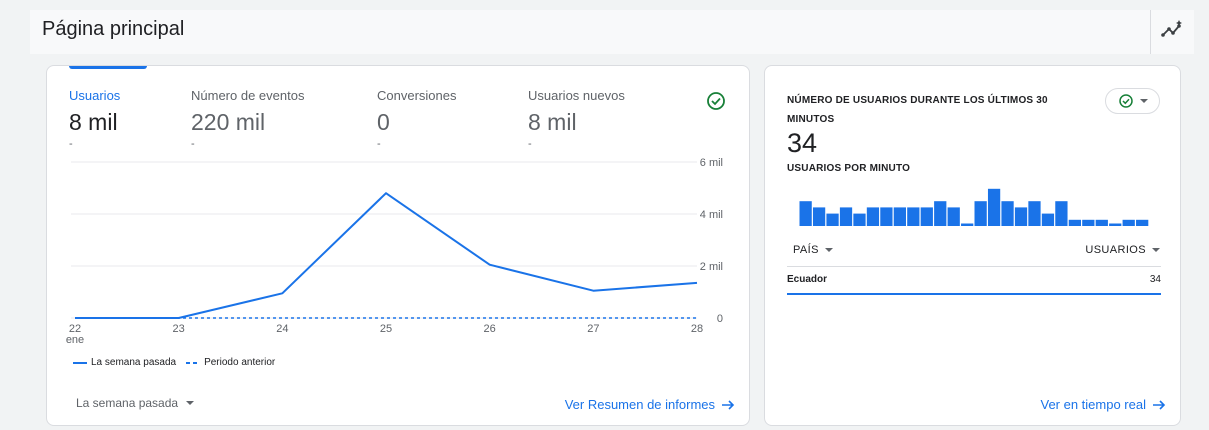  What do you see at coordinates (282, 329) in the screenshot?
I see `x-tick-label: 24` at bounding box center [282, 329].